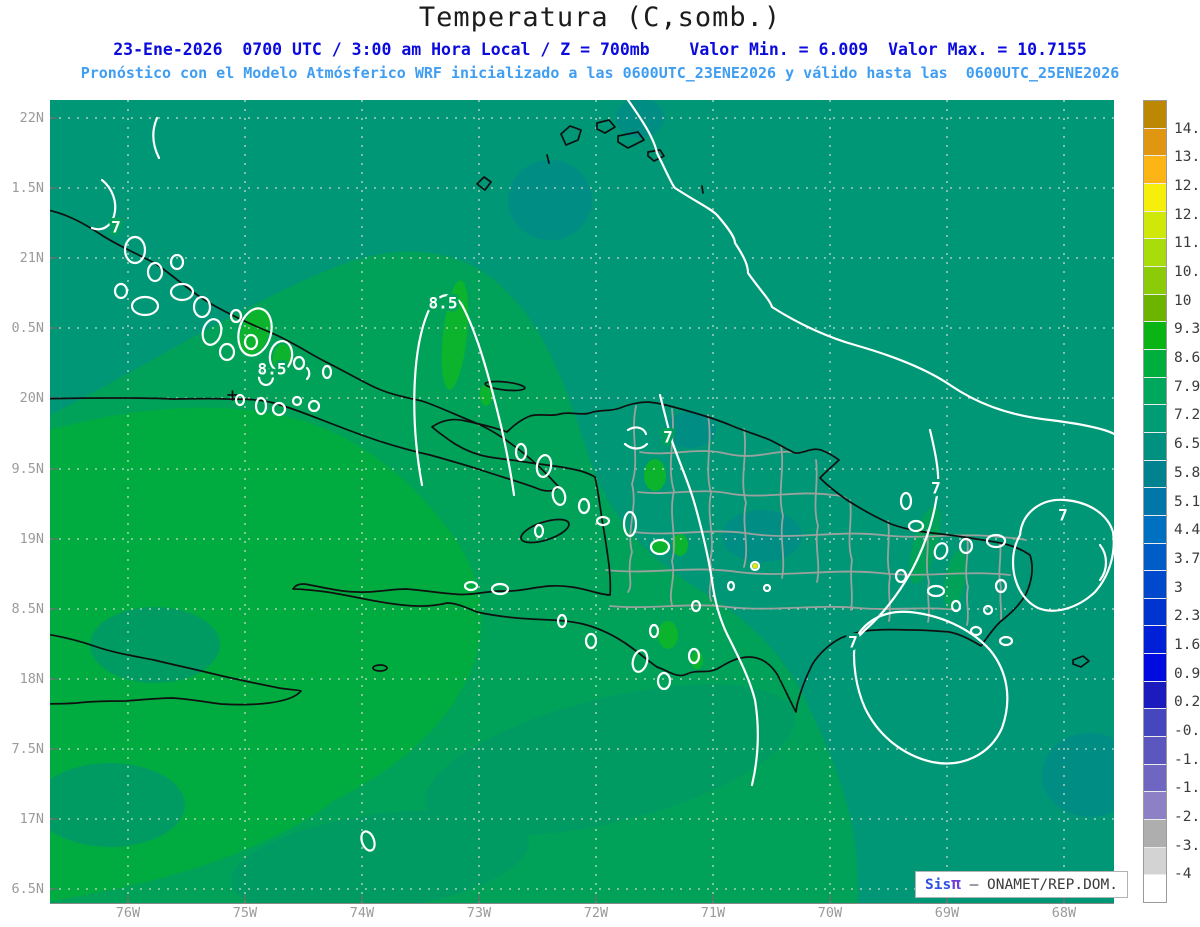  Describe the element at coordinates (1187, 415) in the screenshot. I see `colorbar-label: 7.2` at that location.